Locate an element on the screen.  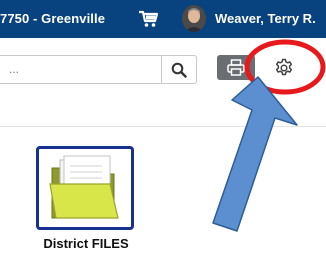
search-box is located at coordinates (98, 69).